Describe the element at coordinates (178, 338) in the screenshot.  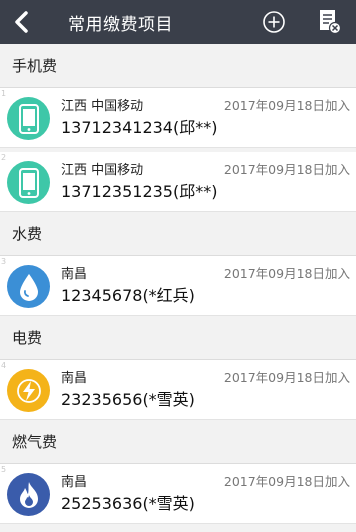
I see `section-header-electric: 电费` at that location.